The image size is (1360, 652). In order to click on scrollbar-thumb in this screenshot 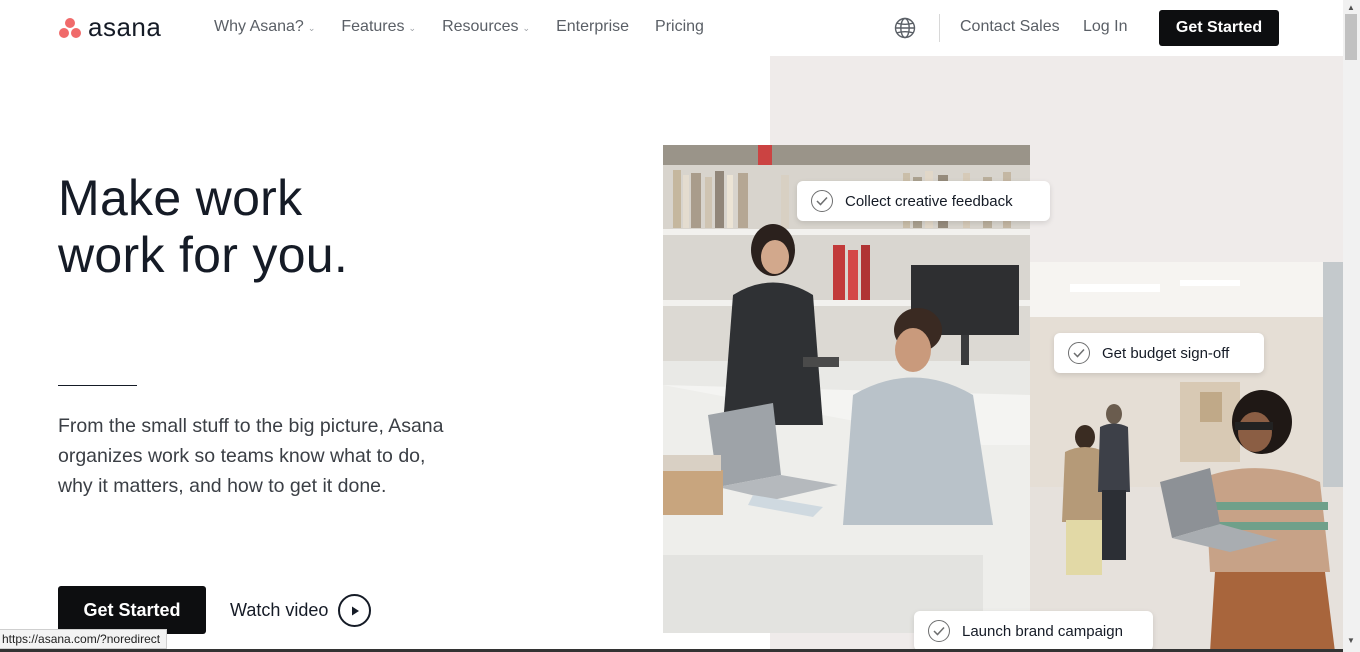, I will do `click(1351, 37)`.